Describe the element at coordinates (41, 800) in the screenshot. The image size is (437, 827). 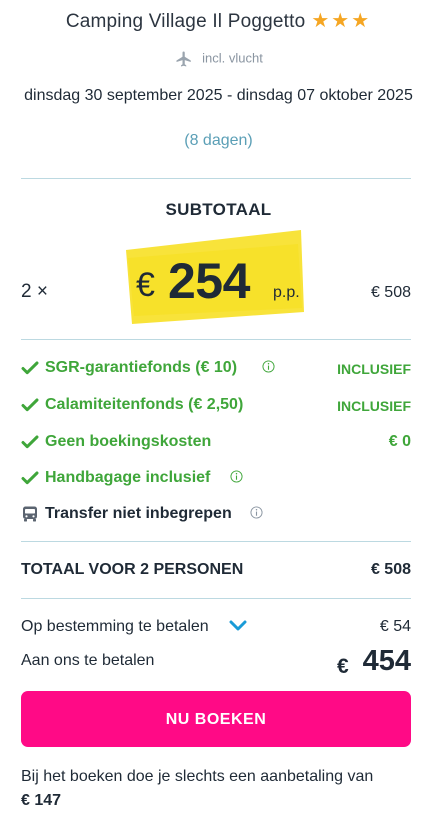
I see `deposit-amount: € 147` at that location.